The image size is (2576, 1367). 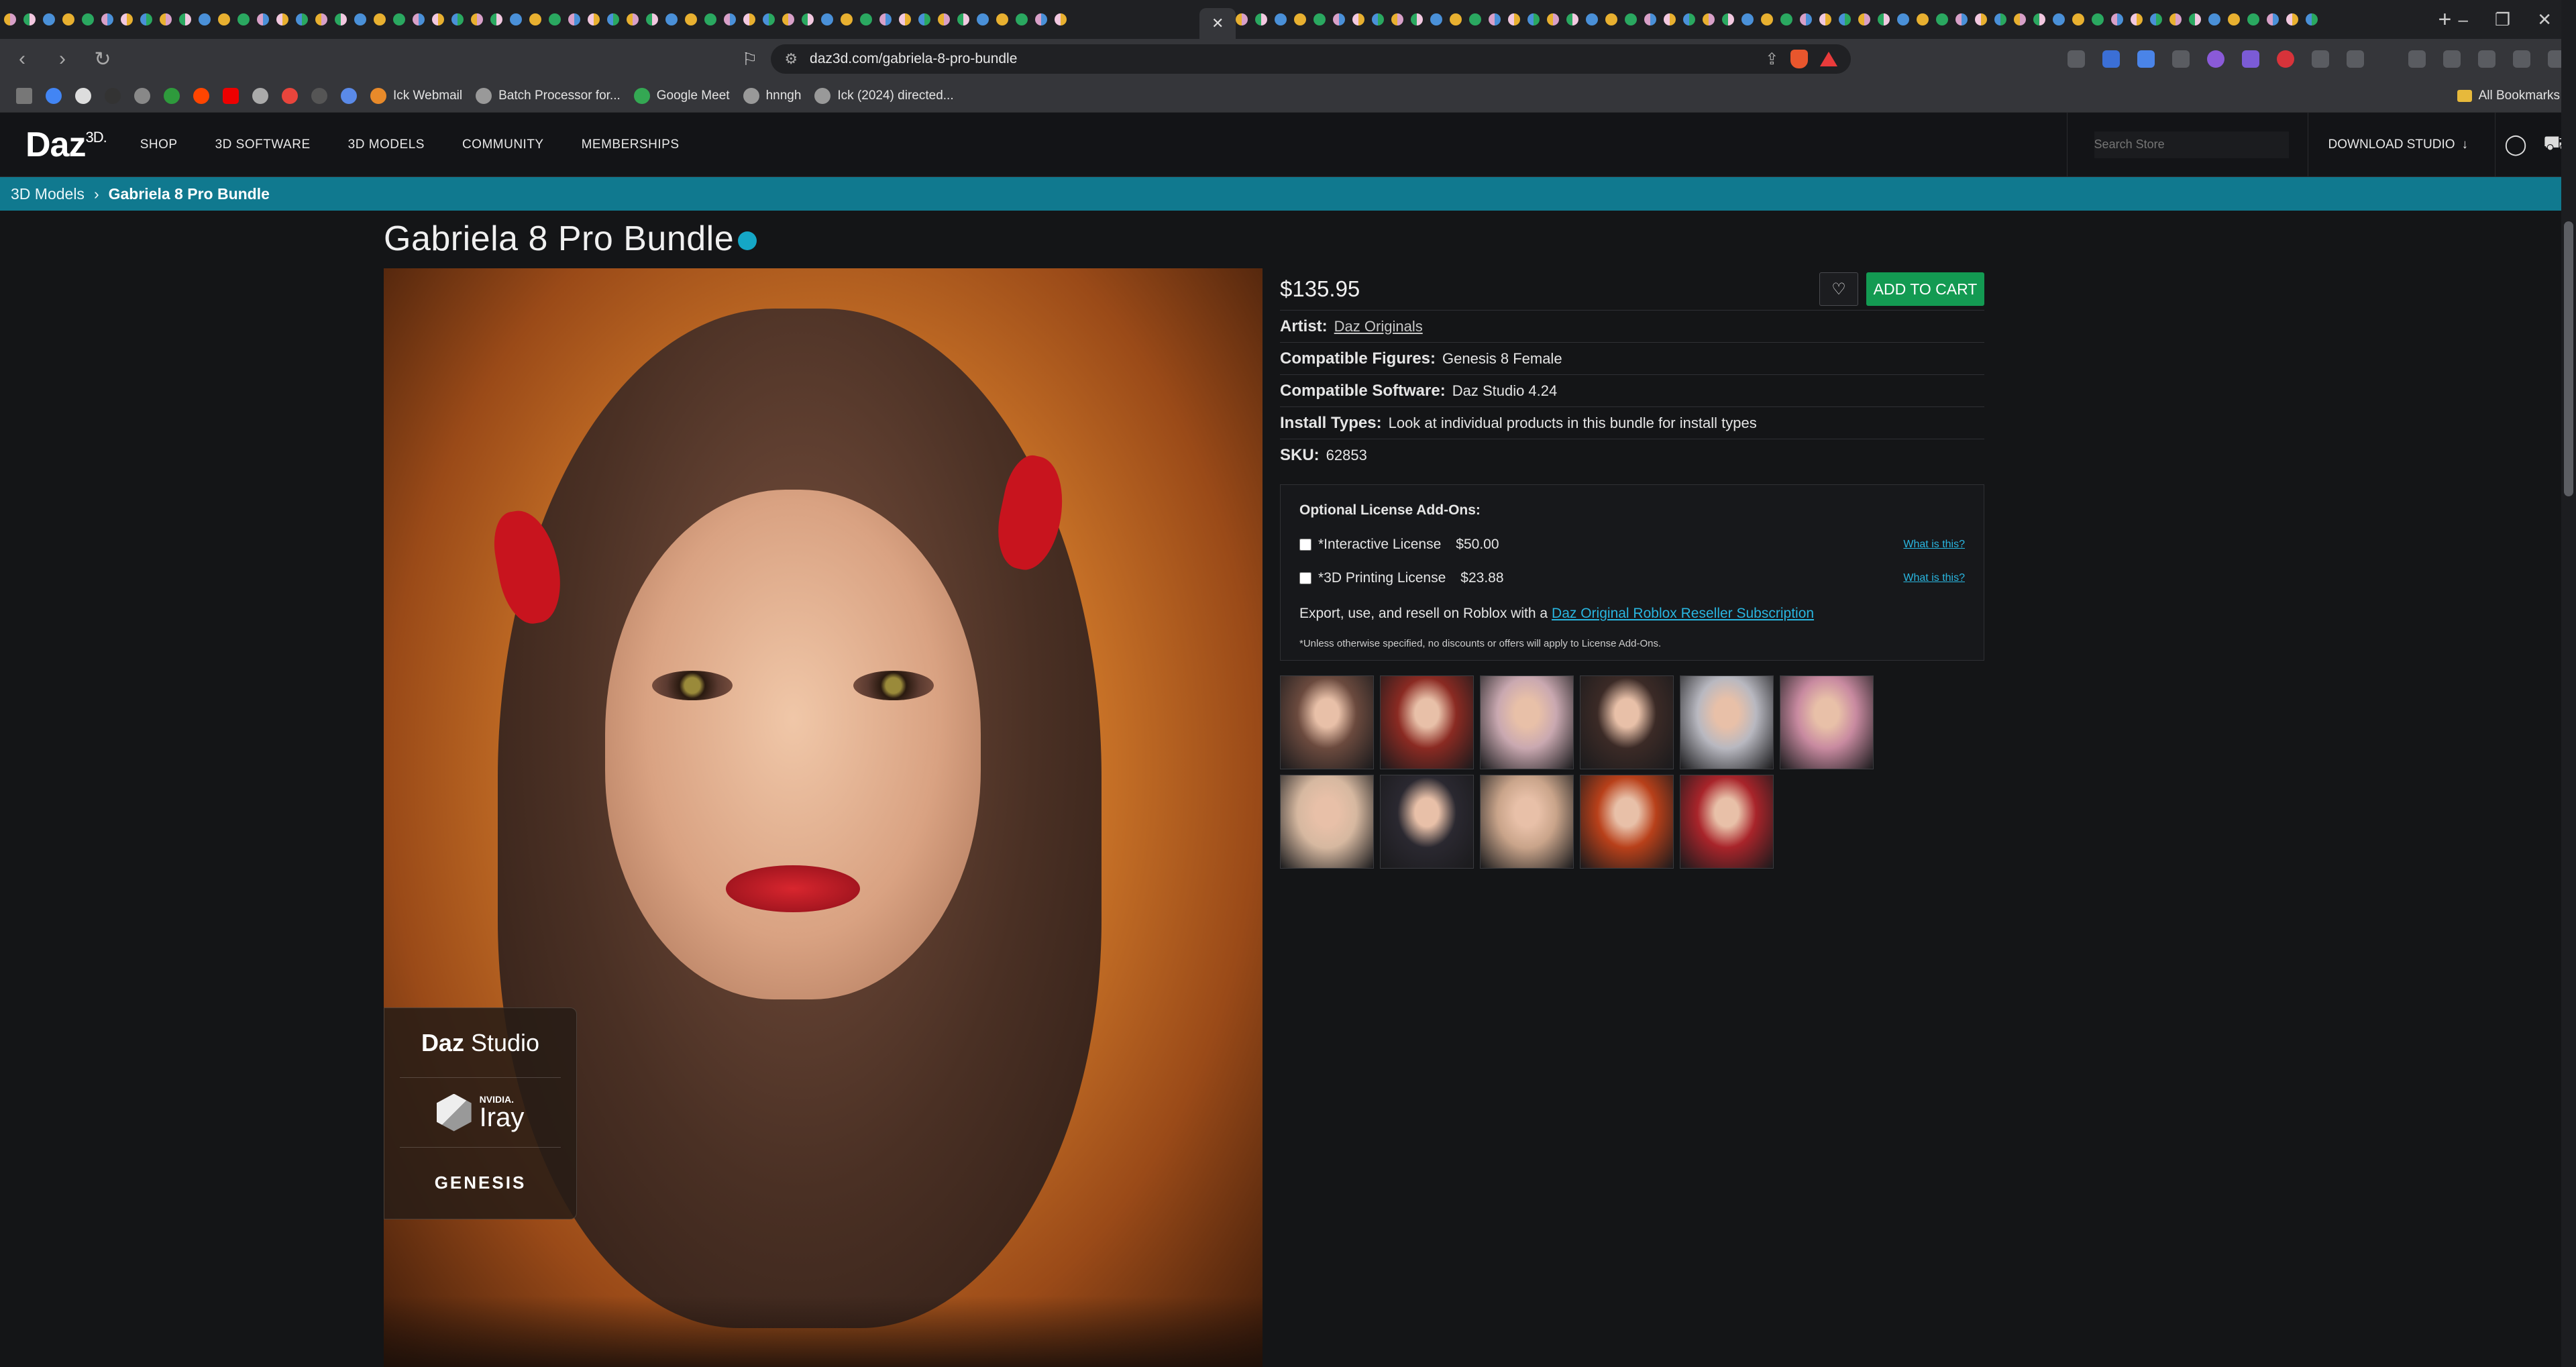 What do you see at coordinates (1305, 578) in the screenshot?
I see `printing-license-checkbox` at bounding box center [1305, 578].